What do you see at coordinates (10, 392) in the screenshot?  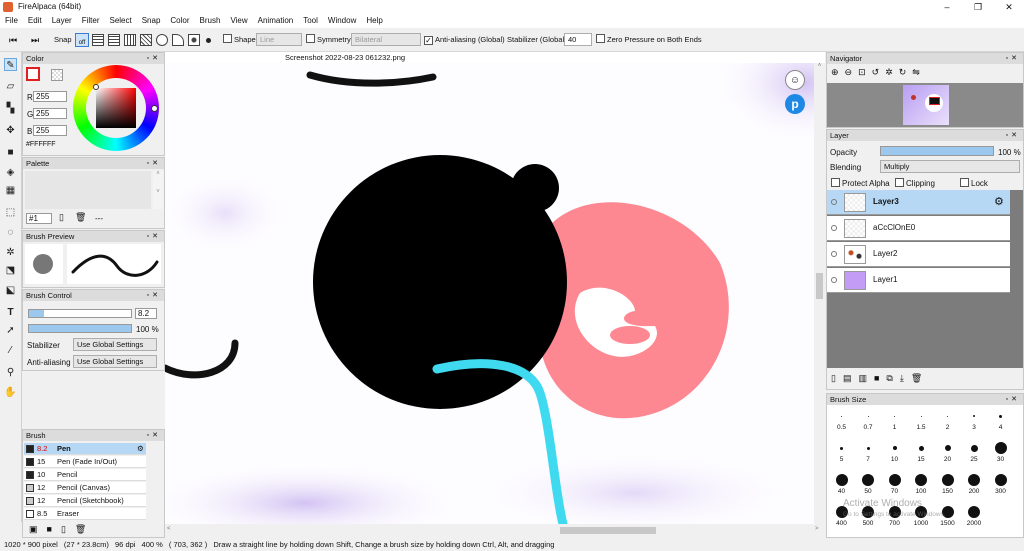 I see `hand-tool-icon: ✋` at bounding box center [10, 392].